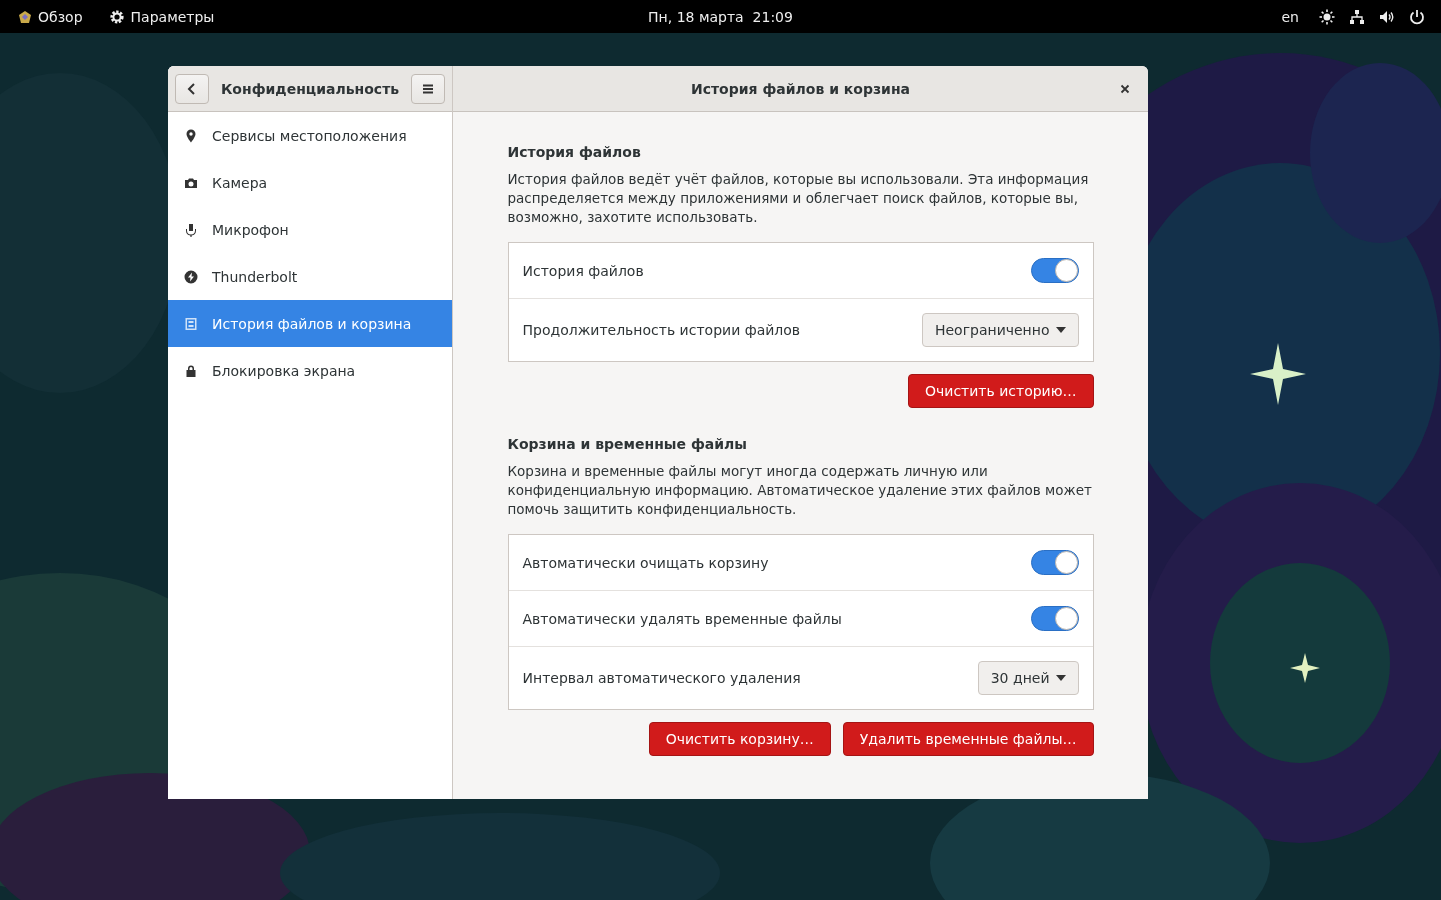  I want to click on sidebar-item: Сервисы местоположения, so click(310, 135).